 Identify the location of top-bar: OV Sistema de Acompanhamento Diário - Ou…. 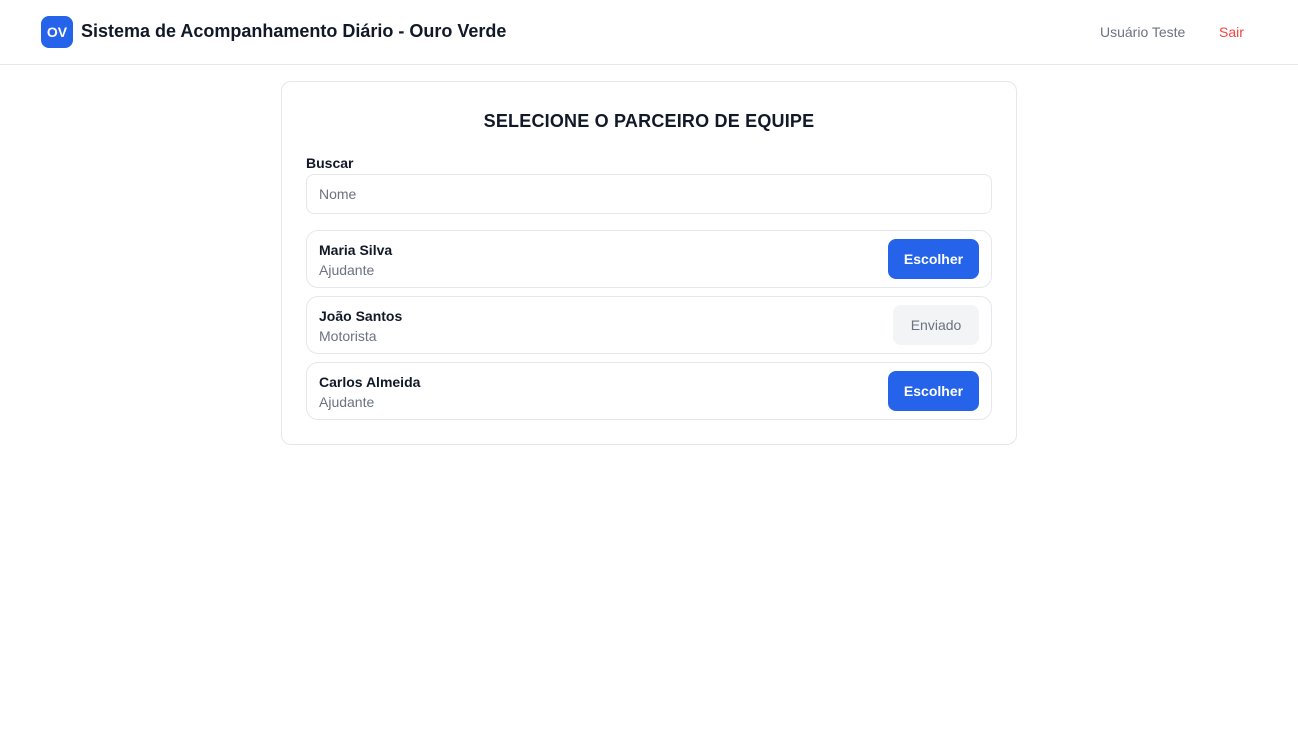
(649, 32).